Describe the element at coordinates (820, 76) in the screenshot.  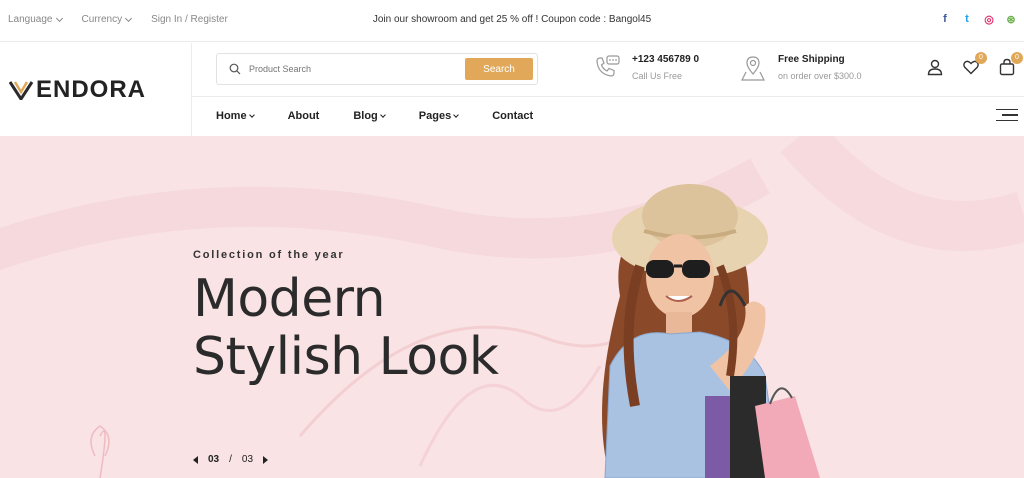
I see `free-shipping-subtext: on order over $300.0` at that location.